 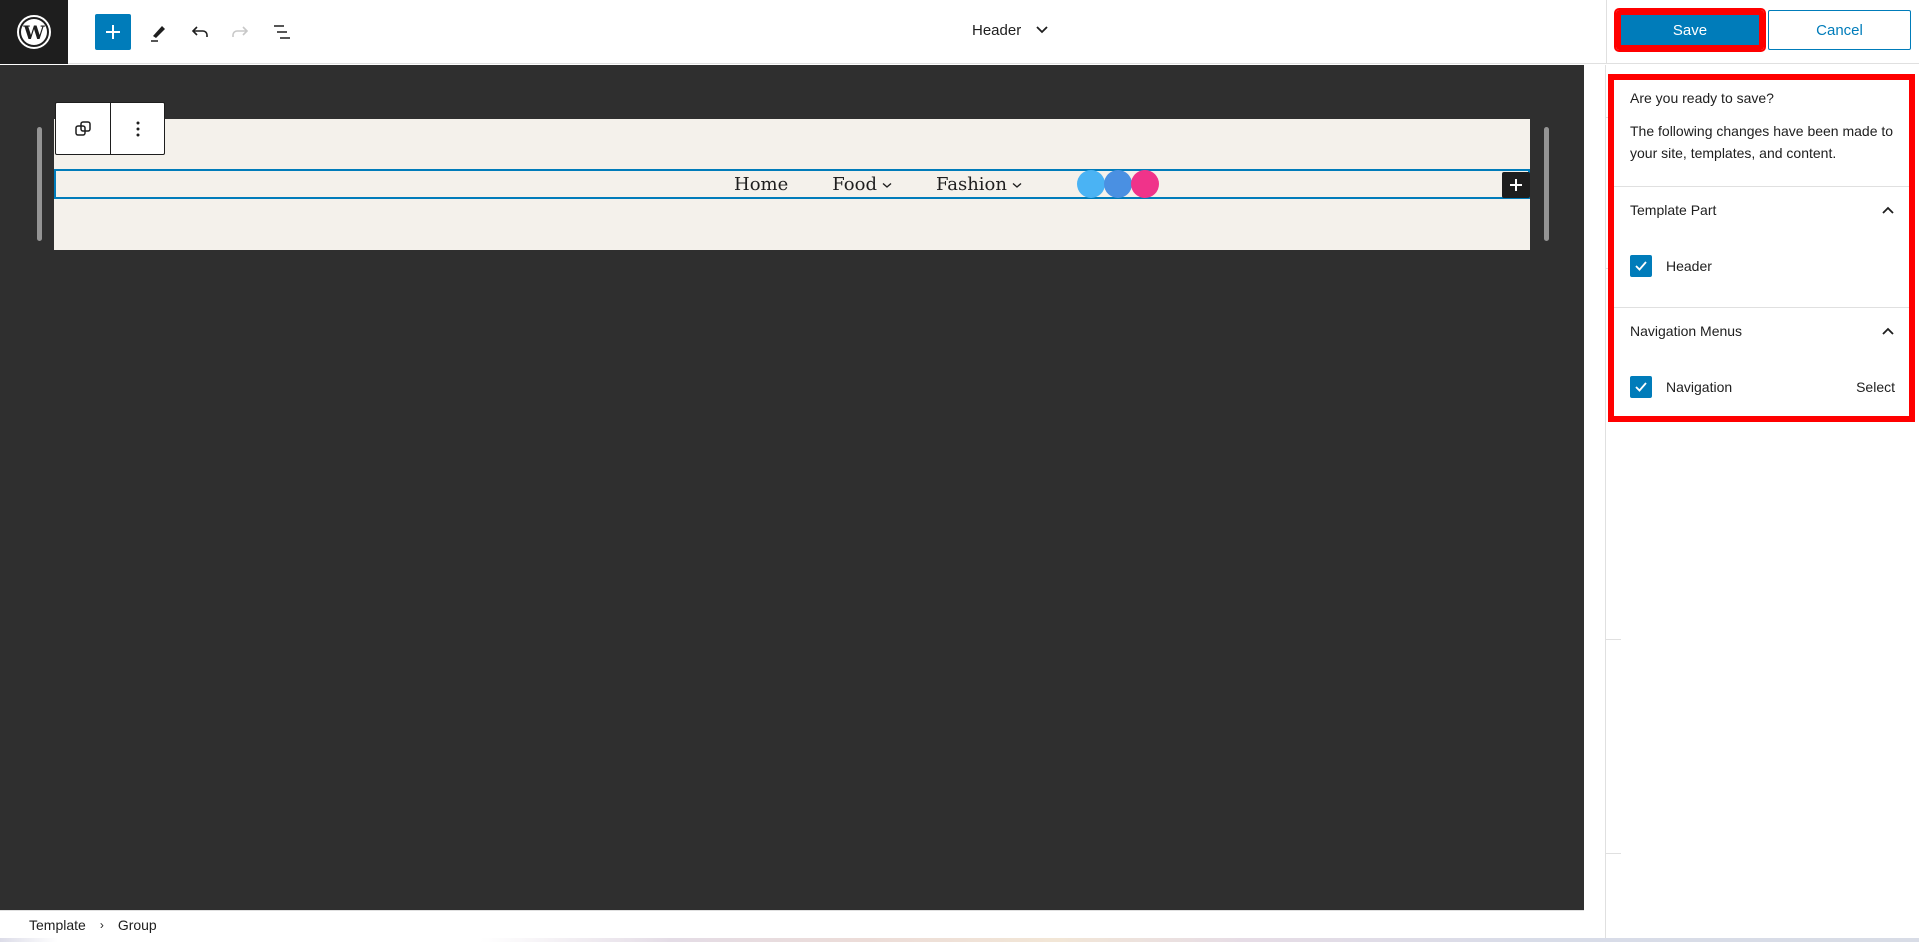 What do you see at coordinates (1762, 210) in the screenshot?
I see `section-toggle-template-part: Template Part` at bounding box center [1762, 210].